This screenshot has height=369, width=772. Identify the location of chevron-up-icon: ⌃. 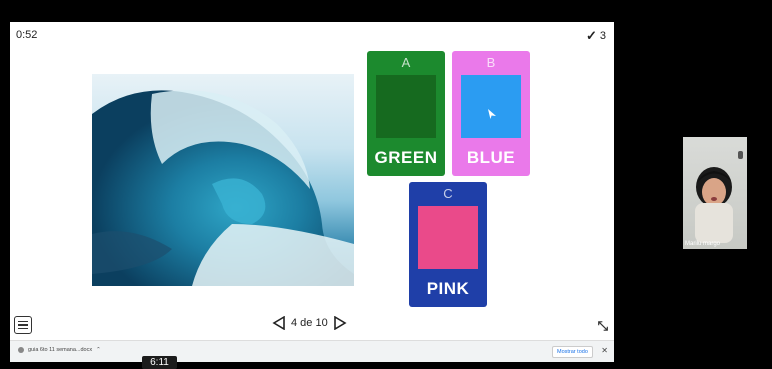
(98, 350).